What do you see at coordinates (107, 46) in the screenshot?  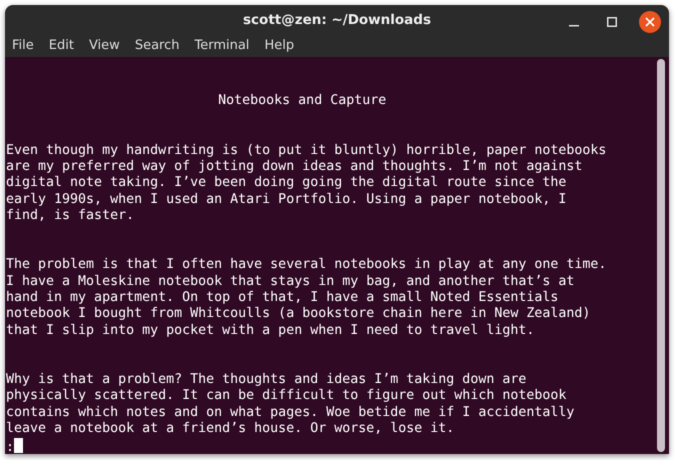 I see `menu-item: View` at bounding box center [107, 46].